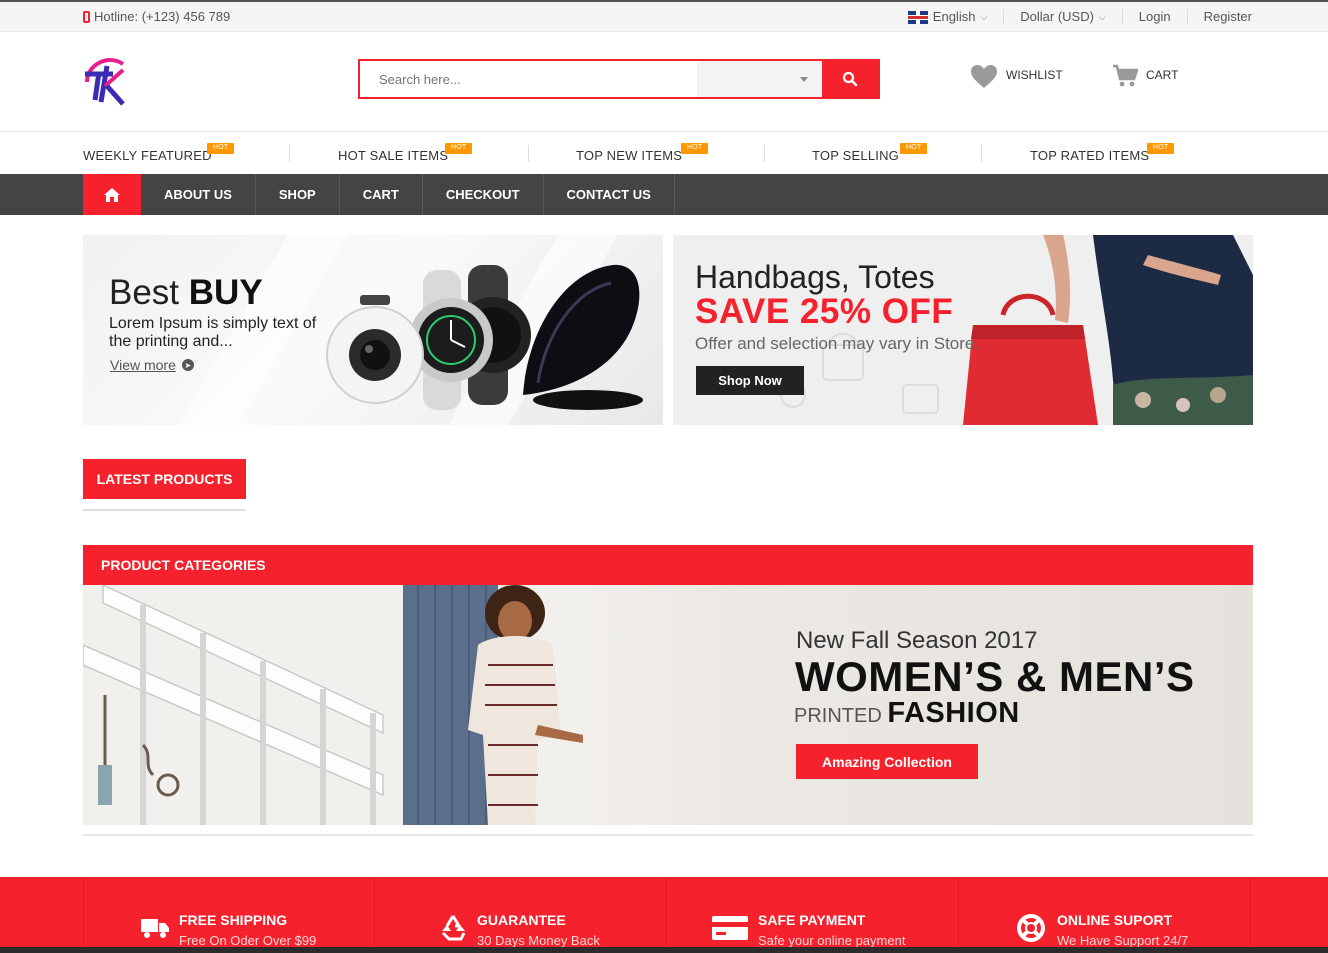 The image size is (1328, 953). What do you see at coordinates (484, 337) in the screenshot?
I see `gadgets-image` at bounding box center [484, 337].